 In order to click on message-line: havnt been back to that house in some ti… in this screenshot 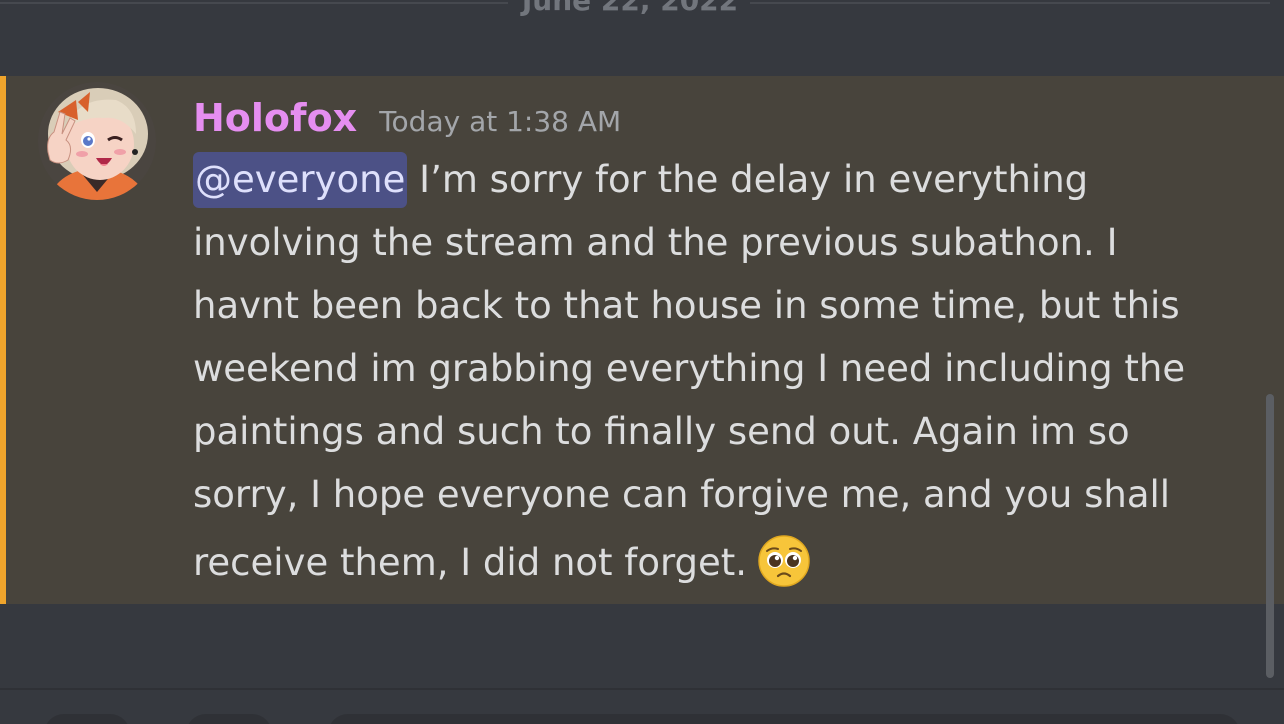, I will do `click(686, 305)`.